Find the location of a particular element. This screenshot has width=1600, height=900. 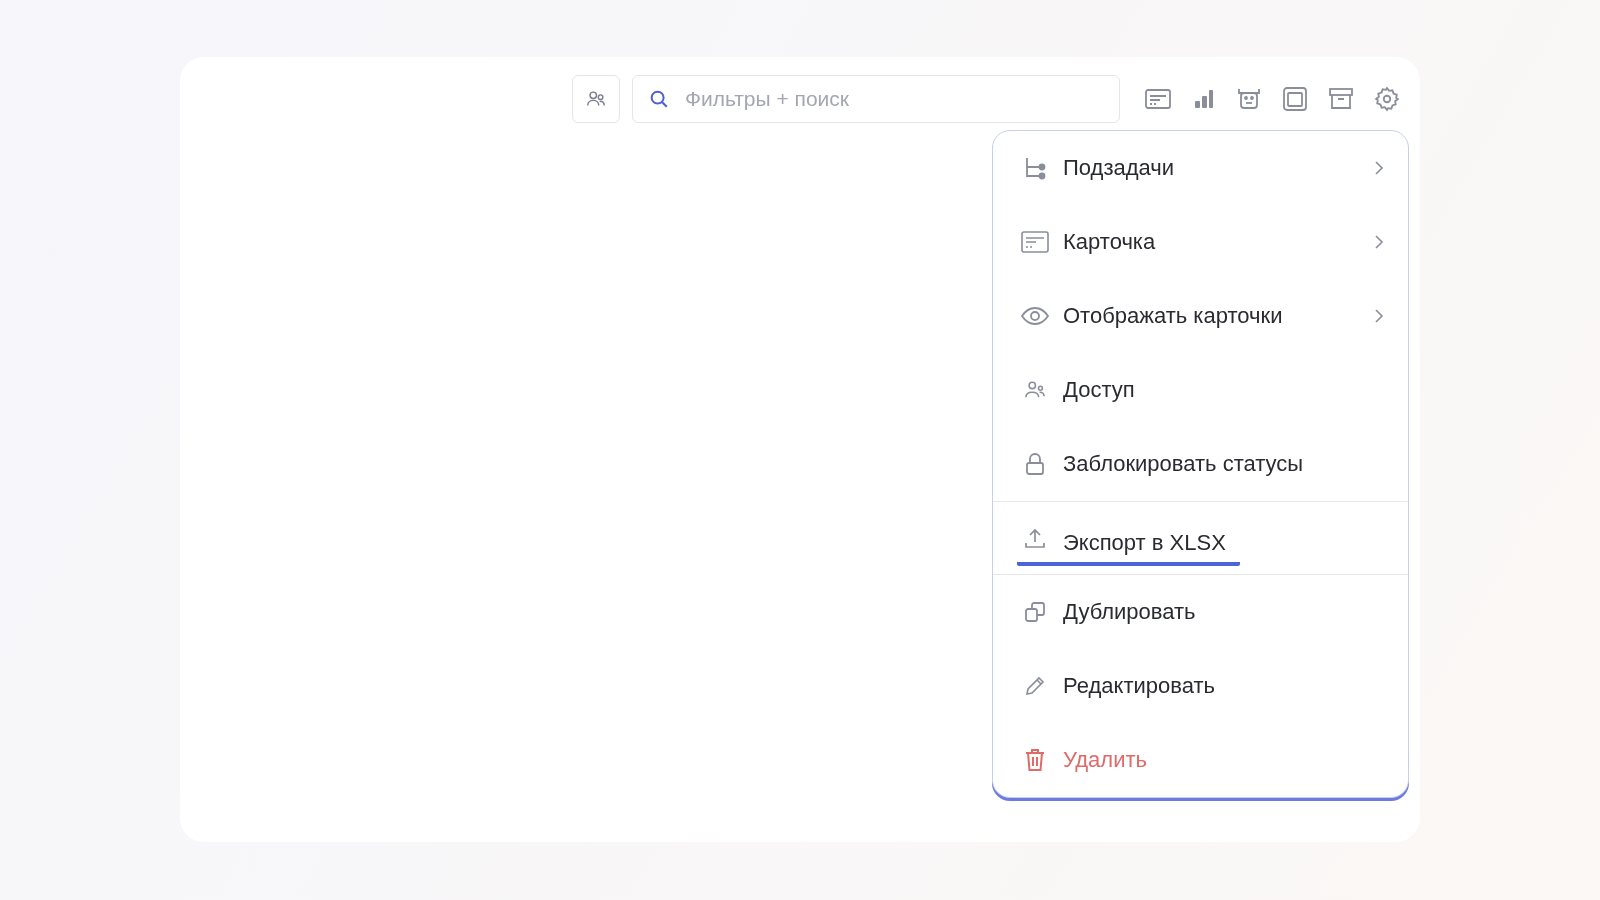

menu-item: Доступ is located at coordinates (1200, 390).